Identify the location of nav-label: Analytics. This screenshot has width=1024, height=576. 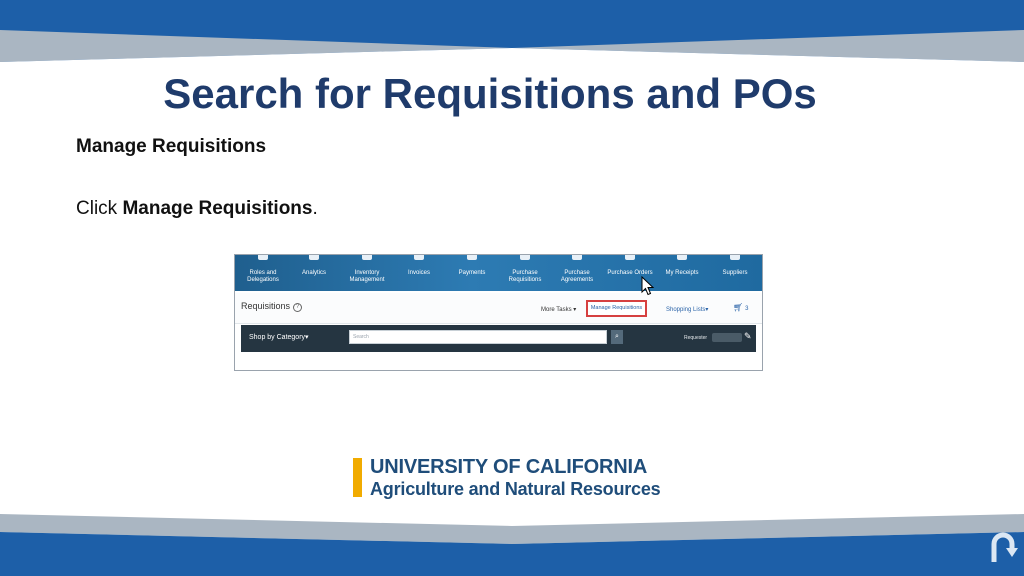
(313, 273).